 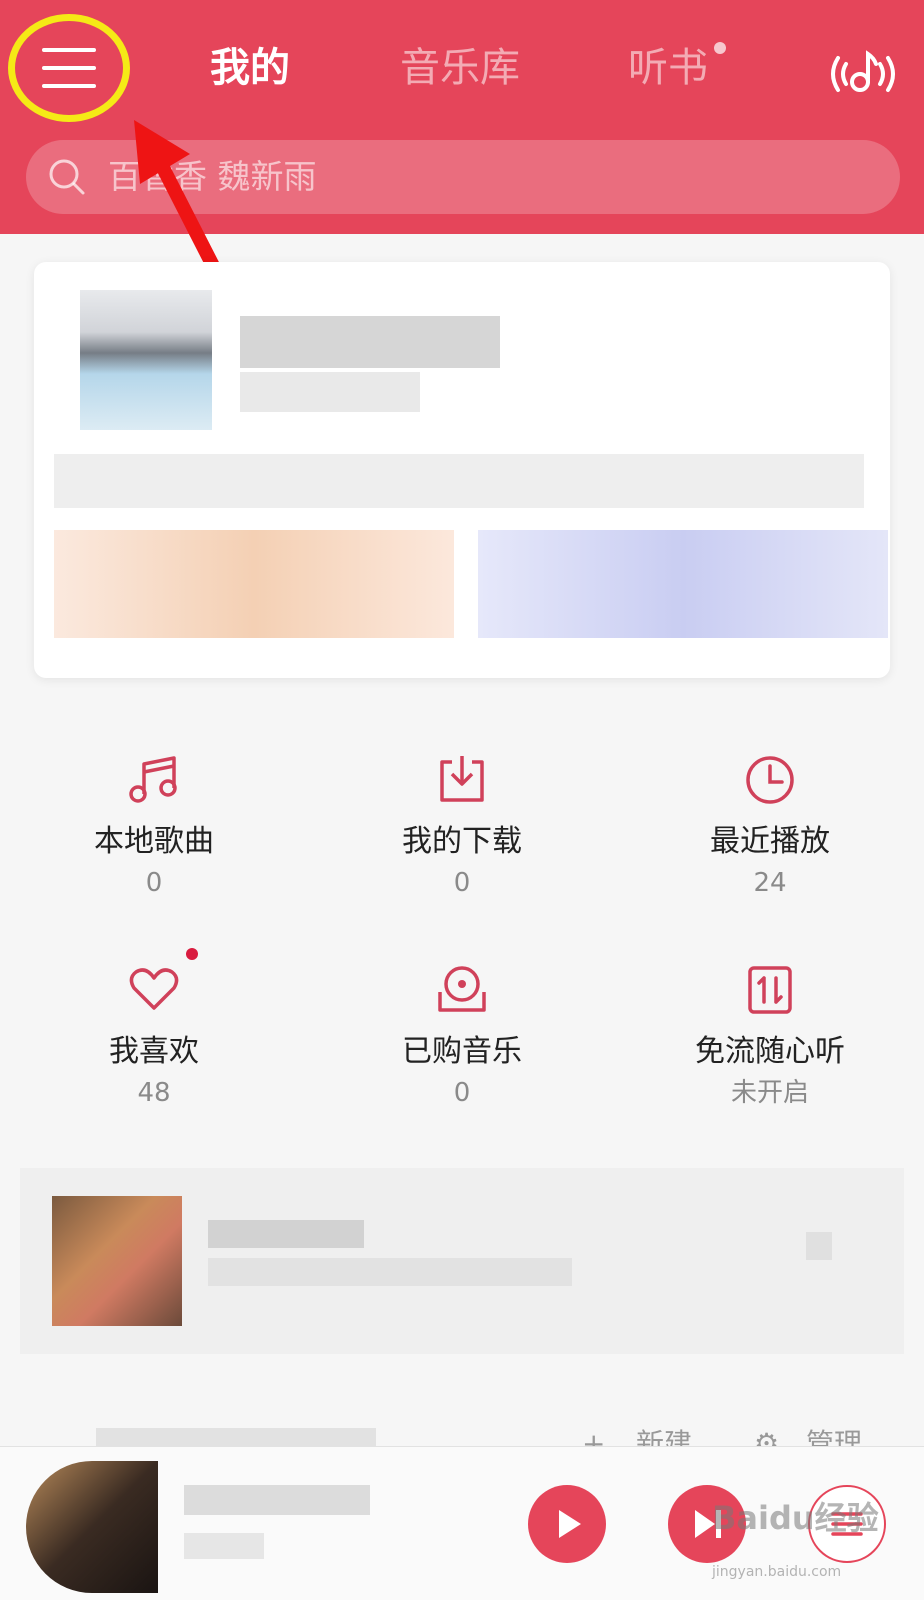 What do you see at coordinates (683, 584) in the screenshot?
I see `vip-banner-right` at bounding box center [683, 584].